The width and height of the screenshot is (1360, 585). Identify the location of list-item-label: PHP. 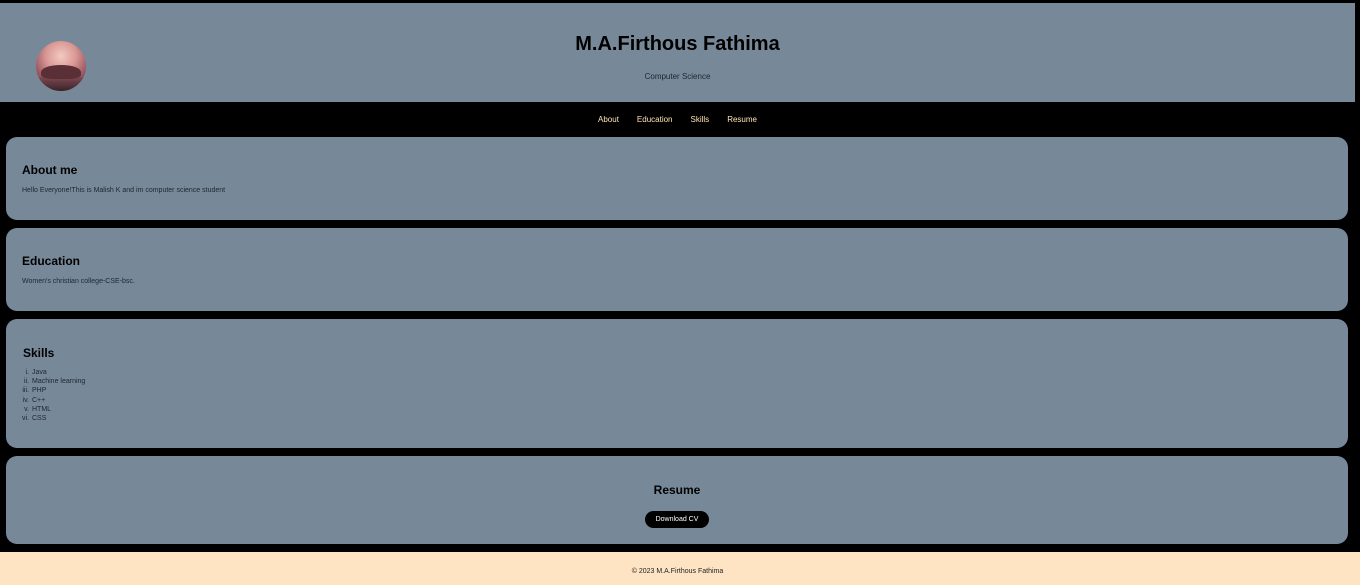
(39, 391).